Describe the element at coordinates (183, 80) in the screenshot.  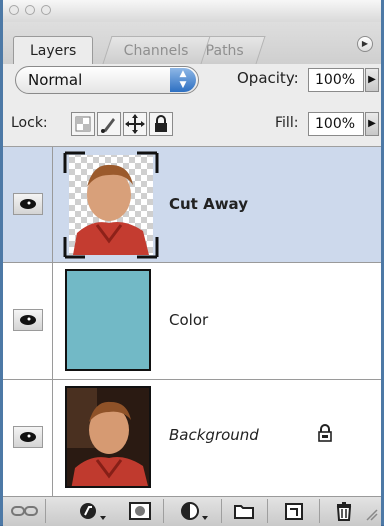
I see `updown-arrows-icon: ▲ ▼` at that location.